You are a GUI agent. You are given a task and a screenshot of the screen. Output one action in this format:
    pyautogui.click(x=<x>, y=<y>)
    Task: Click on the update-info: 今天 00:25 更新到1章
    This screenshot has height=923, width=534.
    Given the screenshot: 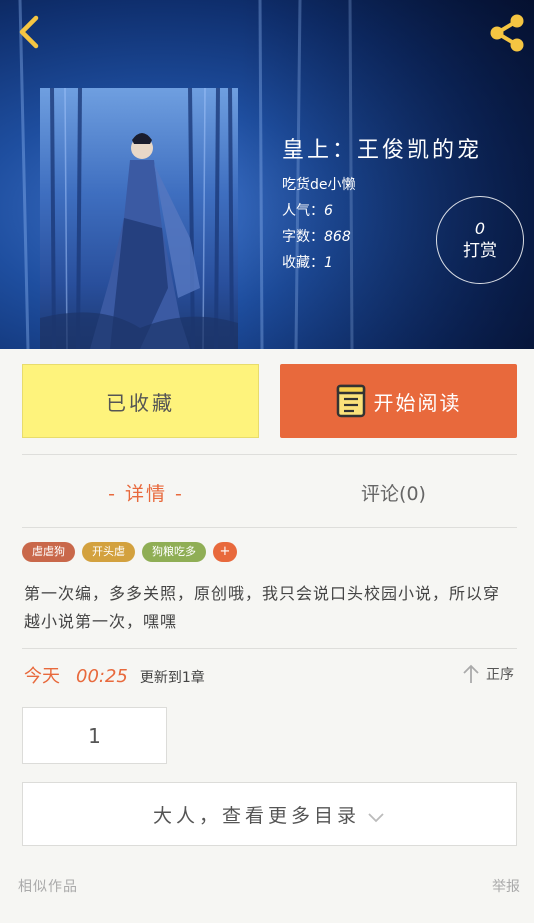 What is the action you would take?
    pyautogui.click(x=114, y=675)
    